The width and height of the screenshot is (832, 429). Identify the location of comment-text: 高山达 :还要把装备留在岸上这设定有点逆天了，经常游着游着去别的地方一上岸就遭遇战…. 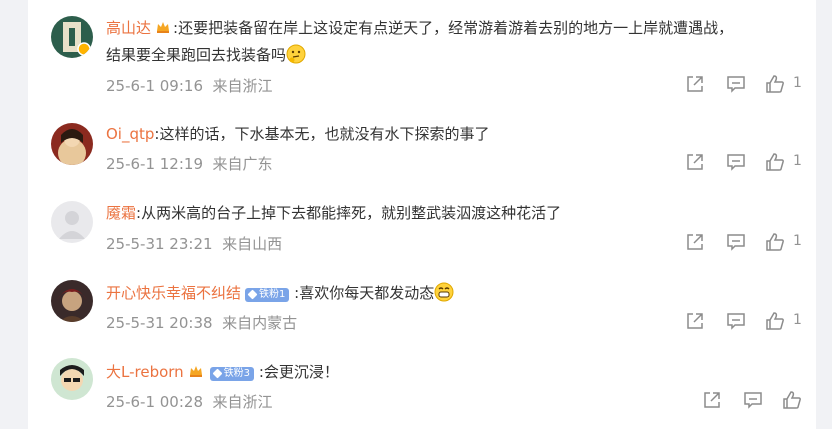
(419, 28).